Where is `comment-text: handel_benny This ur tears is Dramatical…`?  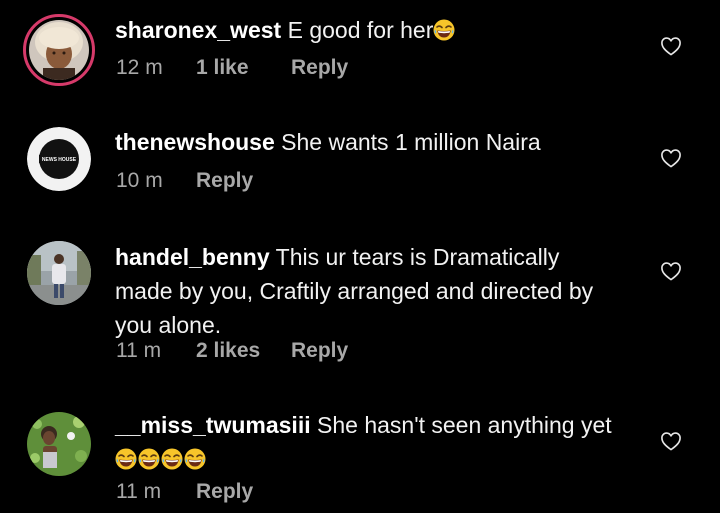 comment-text: handel_benny This ur tears is Dramatical… is located at coordinates (375, 291).